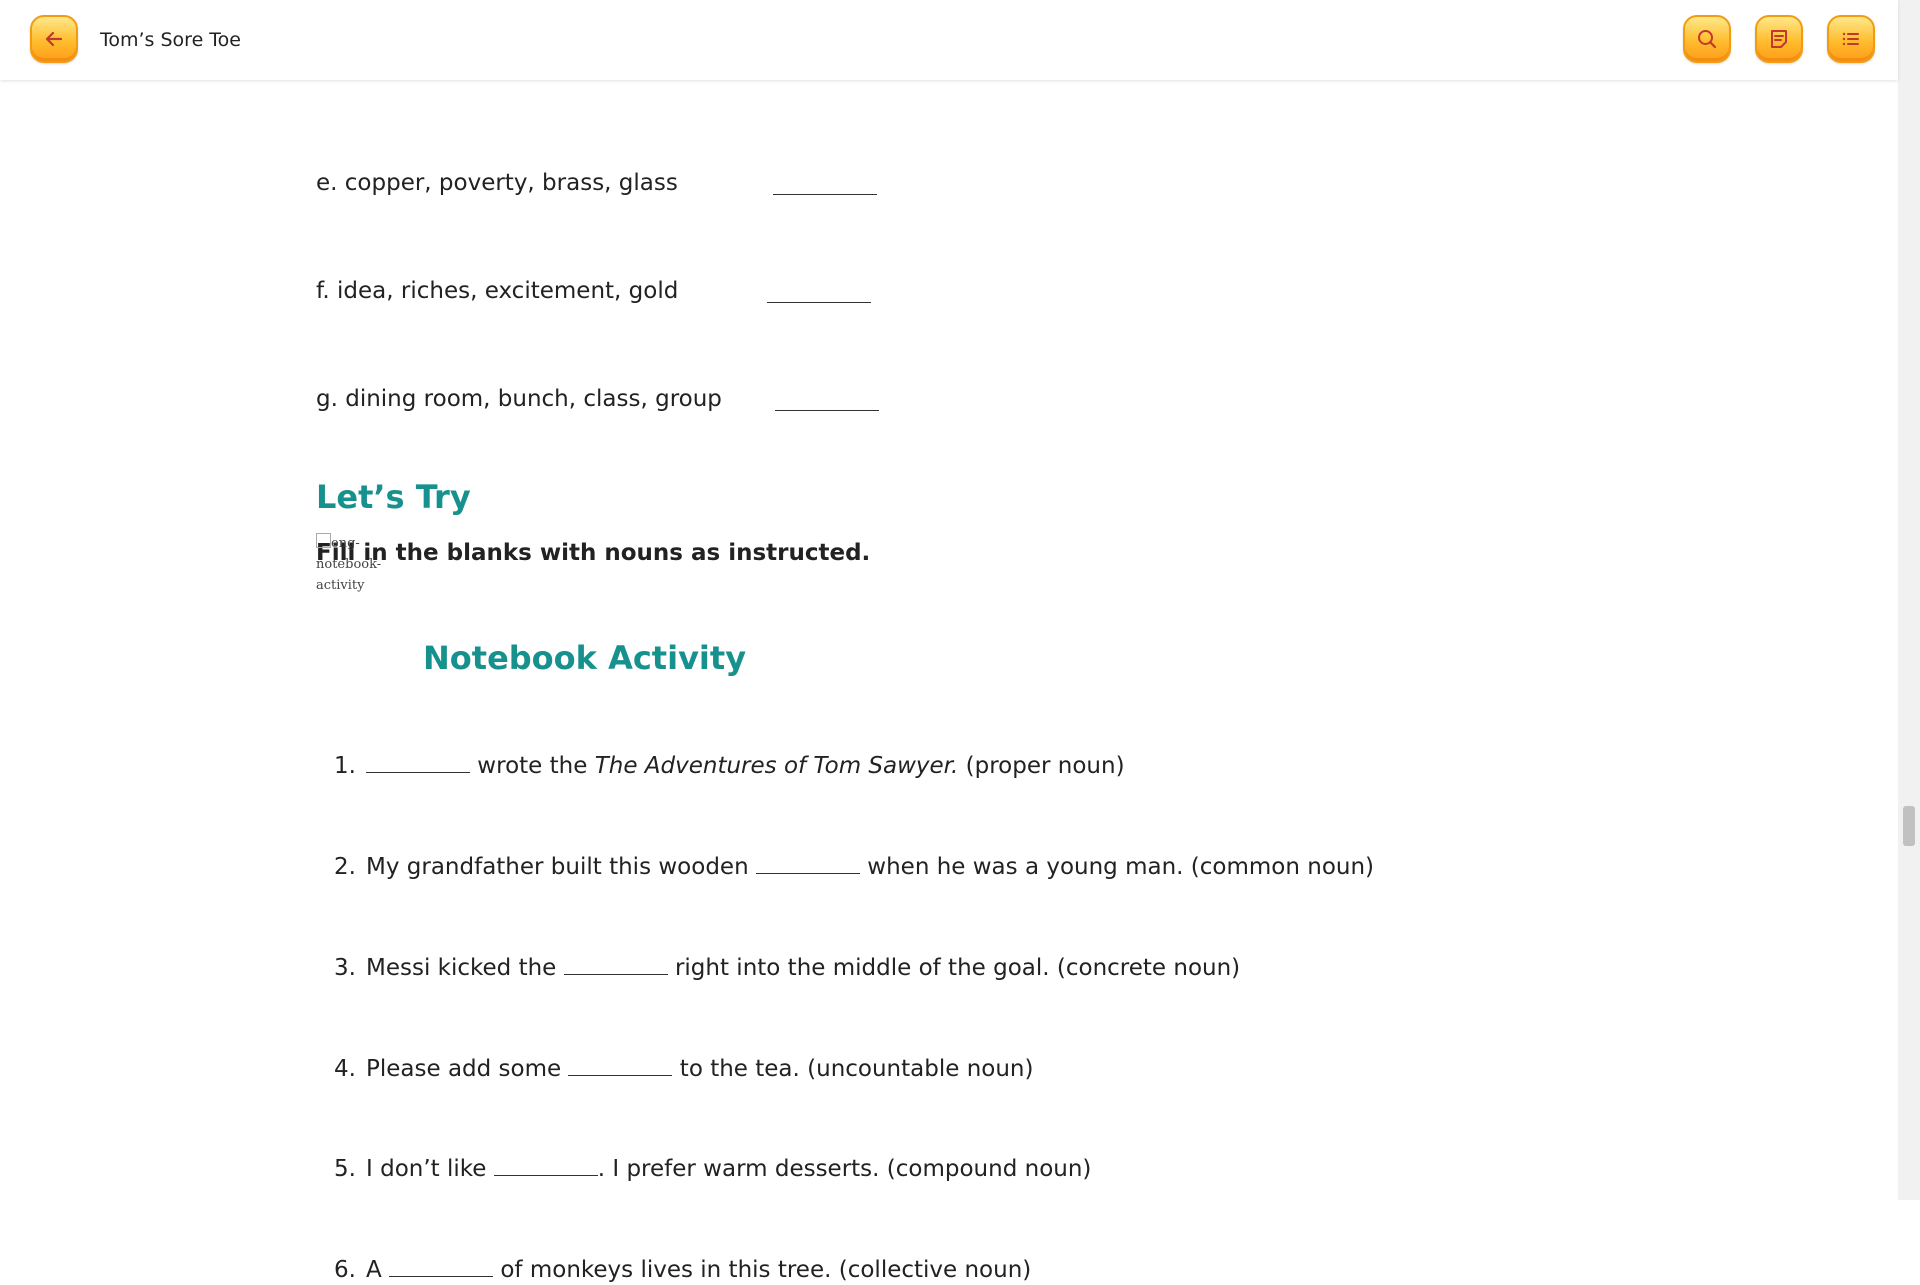 This screenshot has height=1285, width=1920. Describe the element at coordinates (827, 410) in the screenshot. I see `answer-blank-g` at that location.